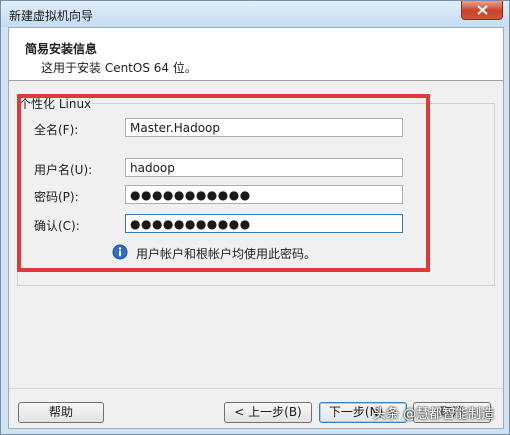  I want to click on close-button, so click(482, 10).